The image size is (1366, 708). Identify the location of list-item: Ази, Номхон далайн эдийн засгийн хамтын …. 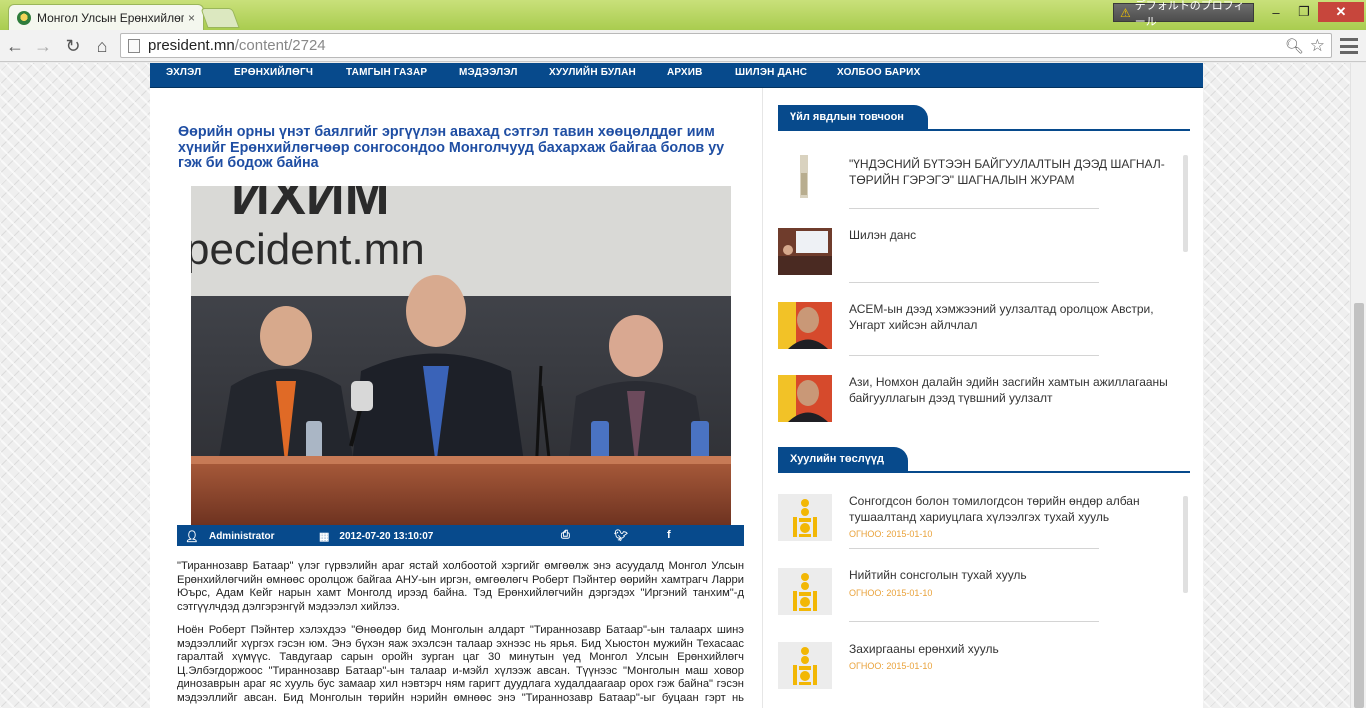
(973, 399).